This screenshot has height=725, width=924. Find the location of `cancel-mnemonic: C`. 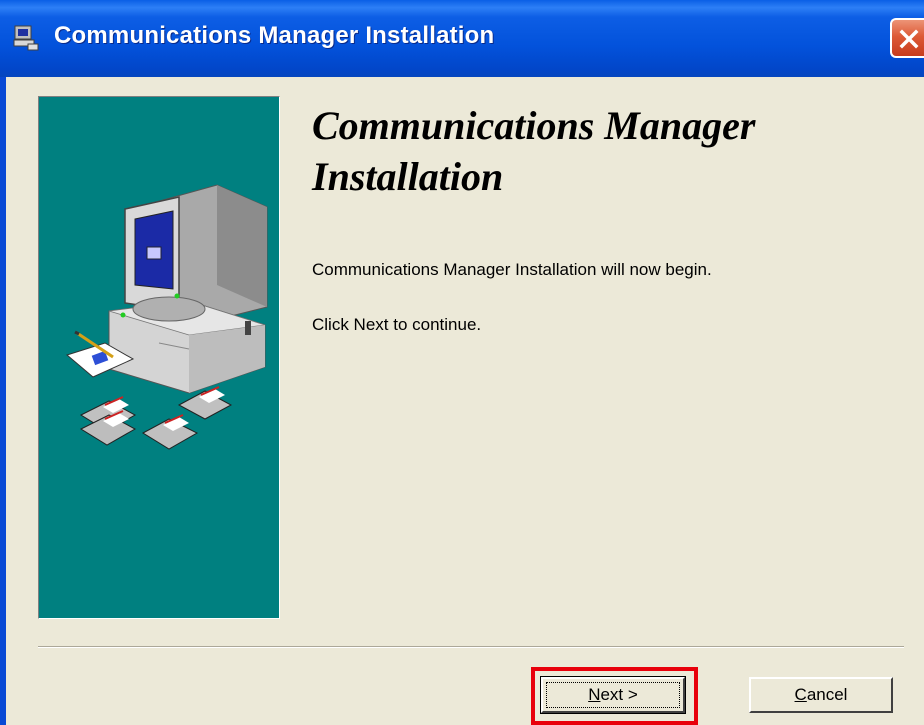

cancel-mnemonic: C is located at coordinates (800, 694).